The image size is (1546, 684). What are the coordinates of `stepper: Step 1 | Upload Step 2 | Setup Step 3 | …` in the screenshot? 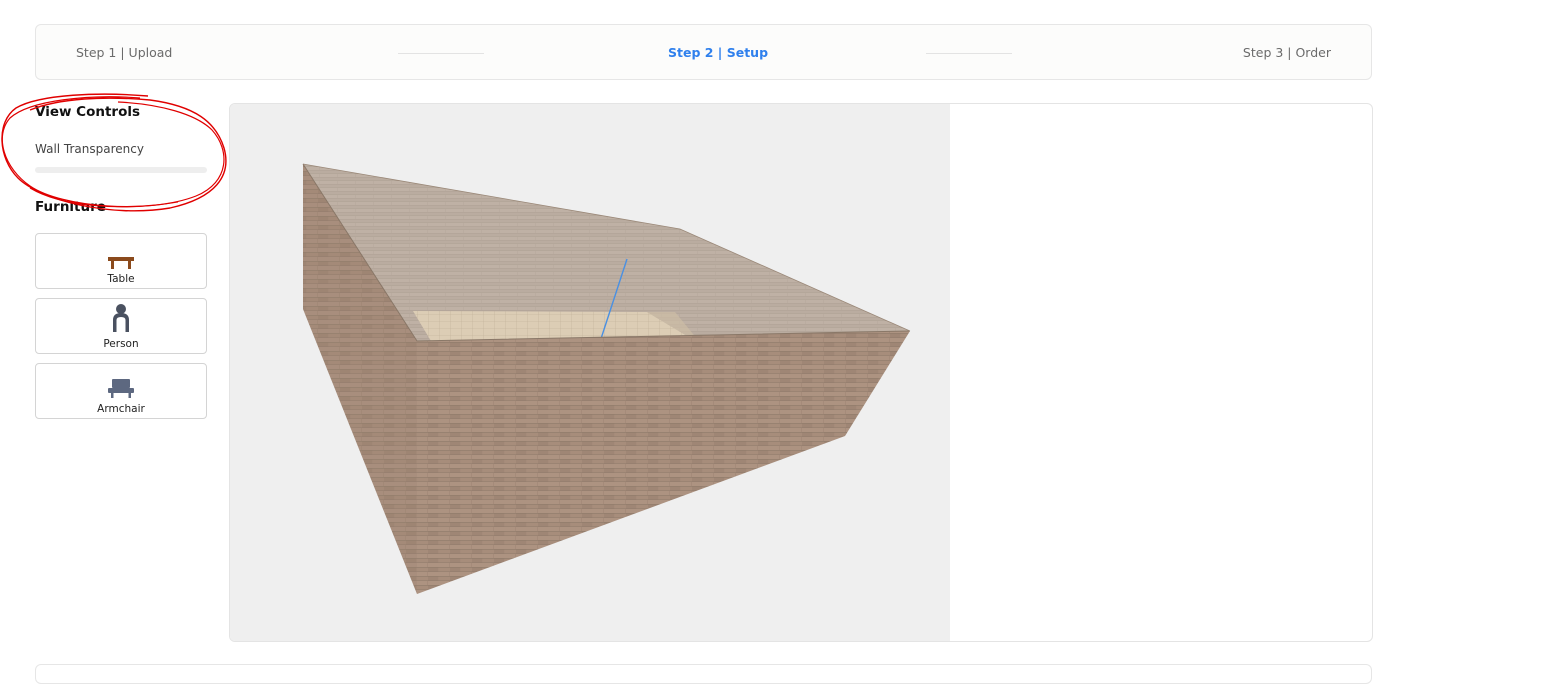 It's located at (703, 52).